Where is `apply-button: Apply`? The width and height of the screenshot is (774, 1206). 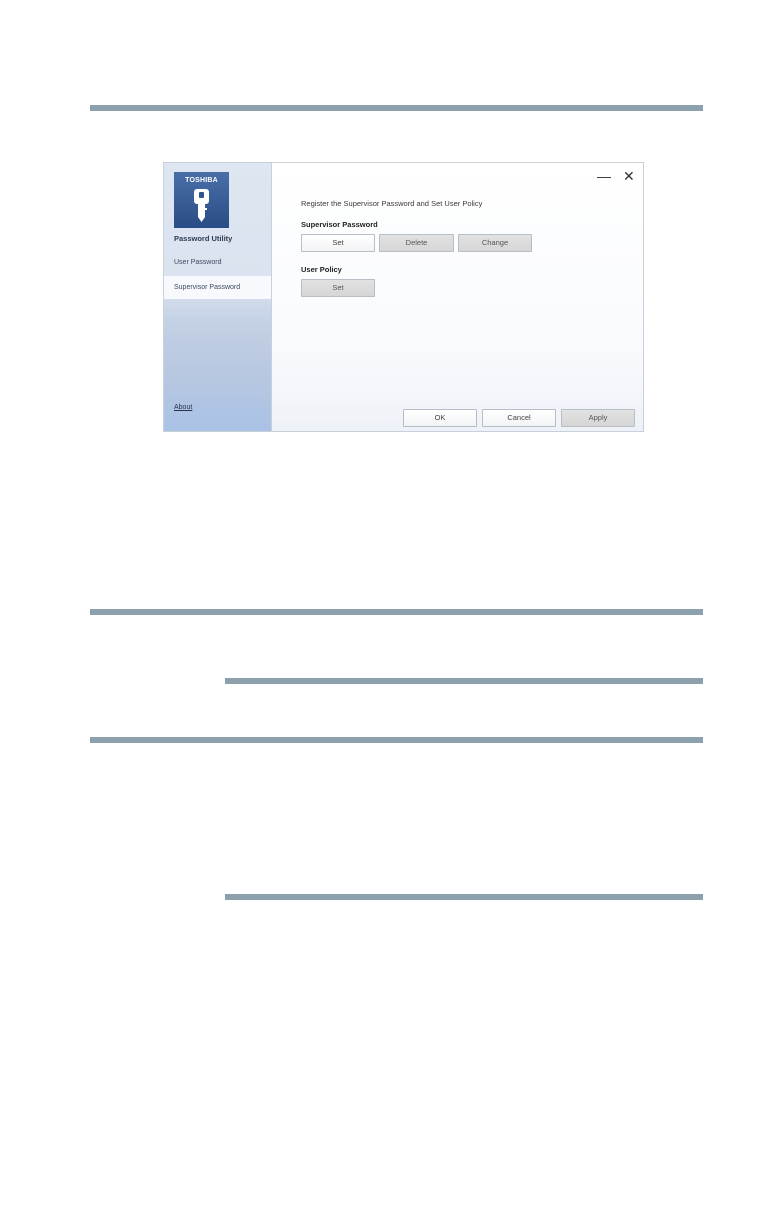 apply-button: Apply is located at coordinates (598, 418).